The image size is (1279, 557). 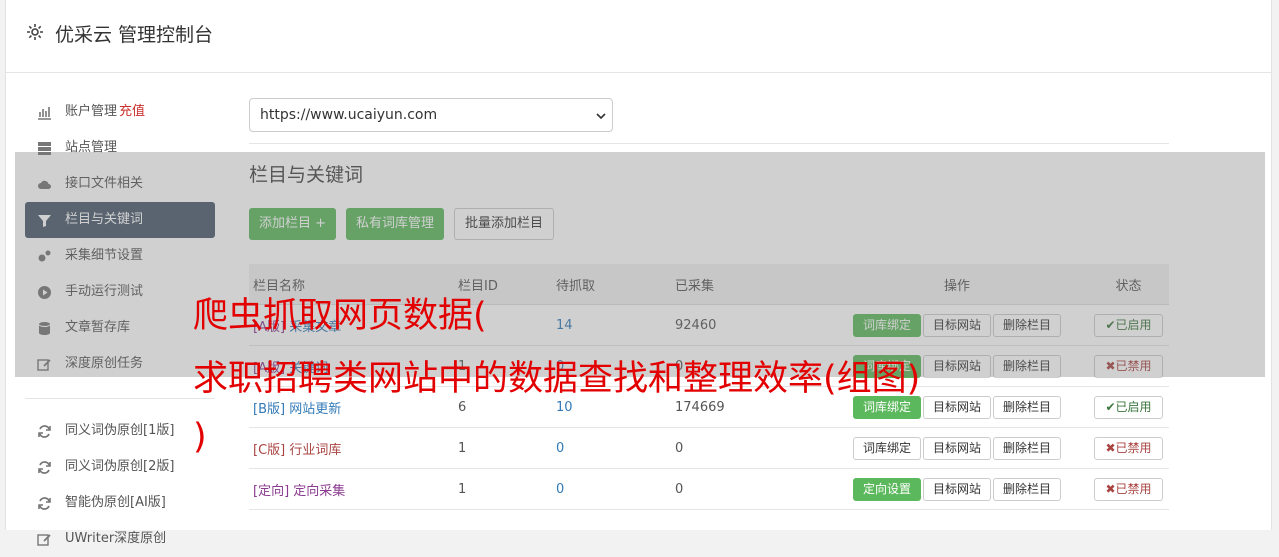 I want to click on column-link: 网站更新, so click(x=315, y=409).